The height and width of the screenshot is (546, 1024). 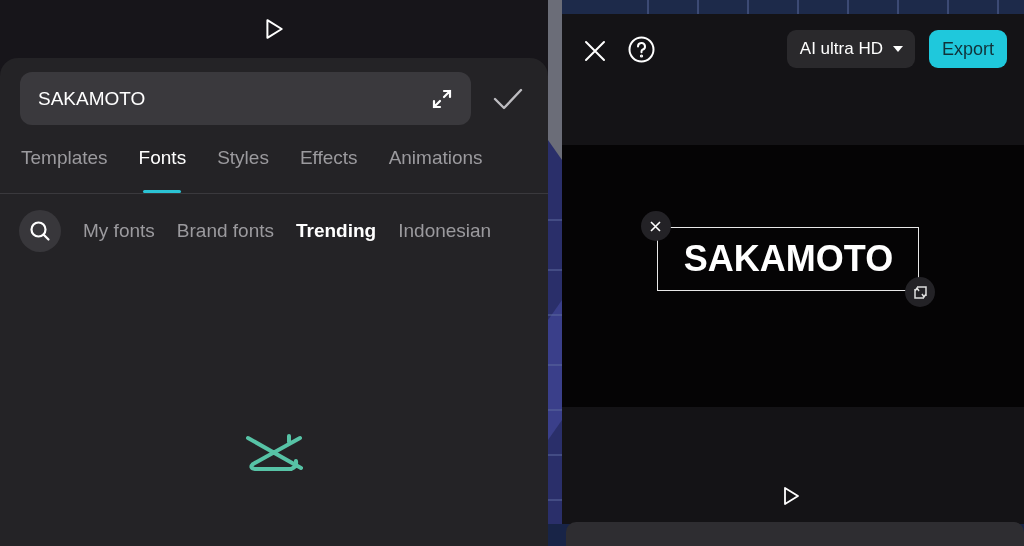 What do you see at coordinates (445, 231) in the screenshot?
I see `font-category-tab: Indonesian` at bounding box center [445, 231].